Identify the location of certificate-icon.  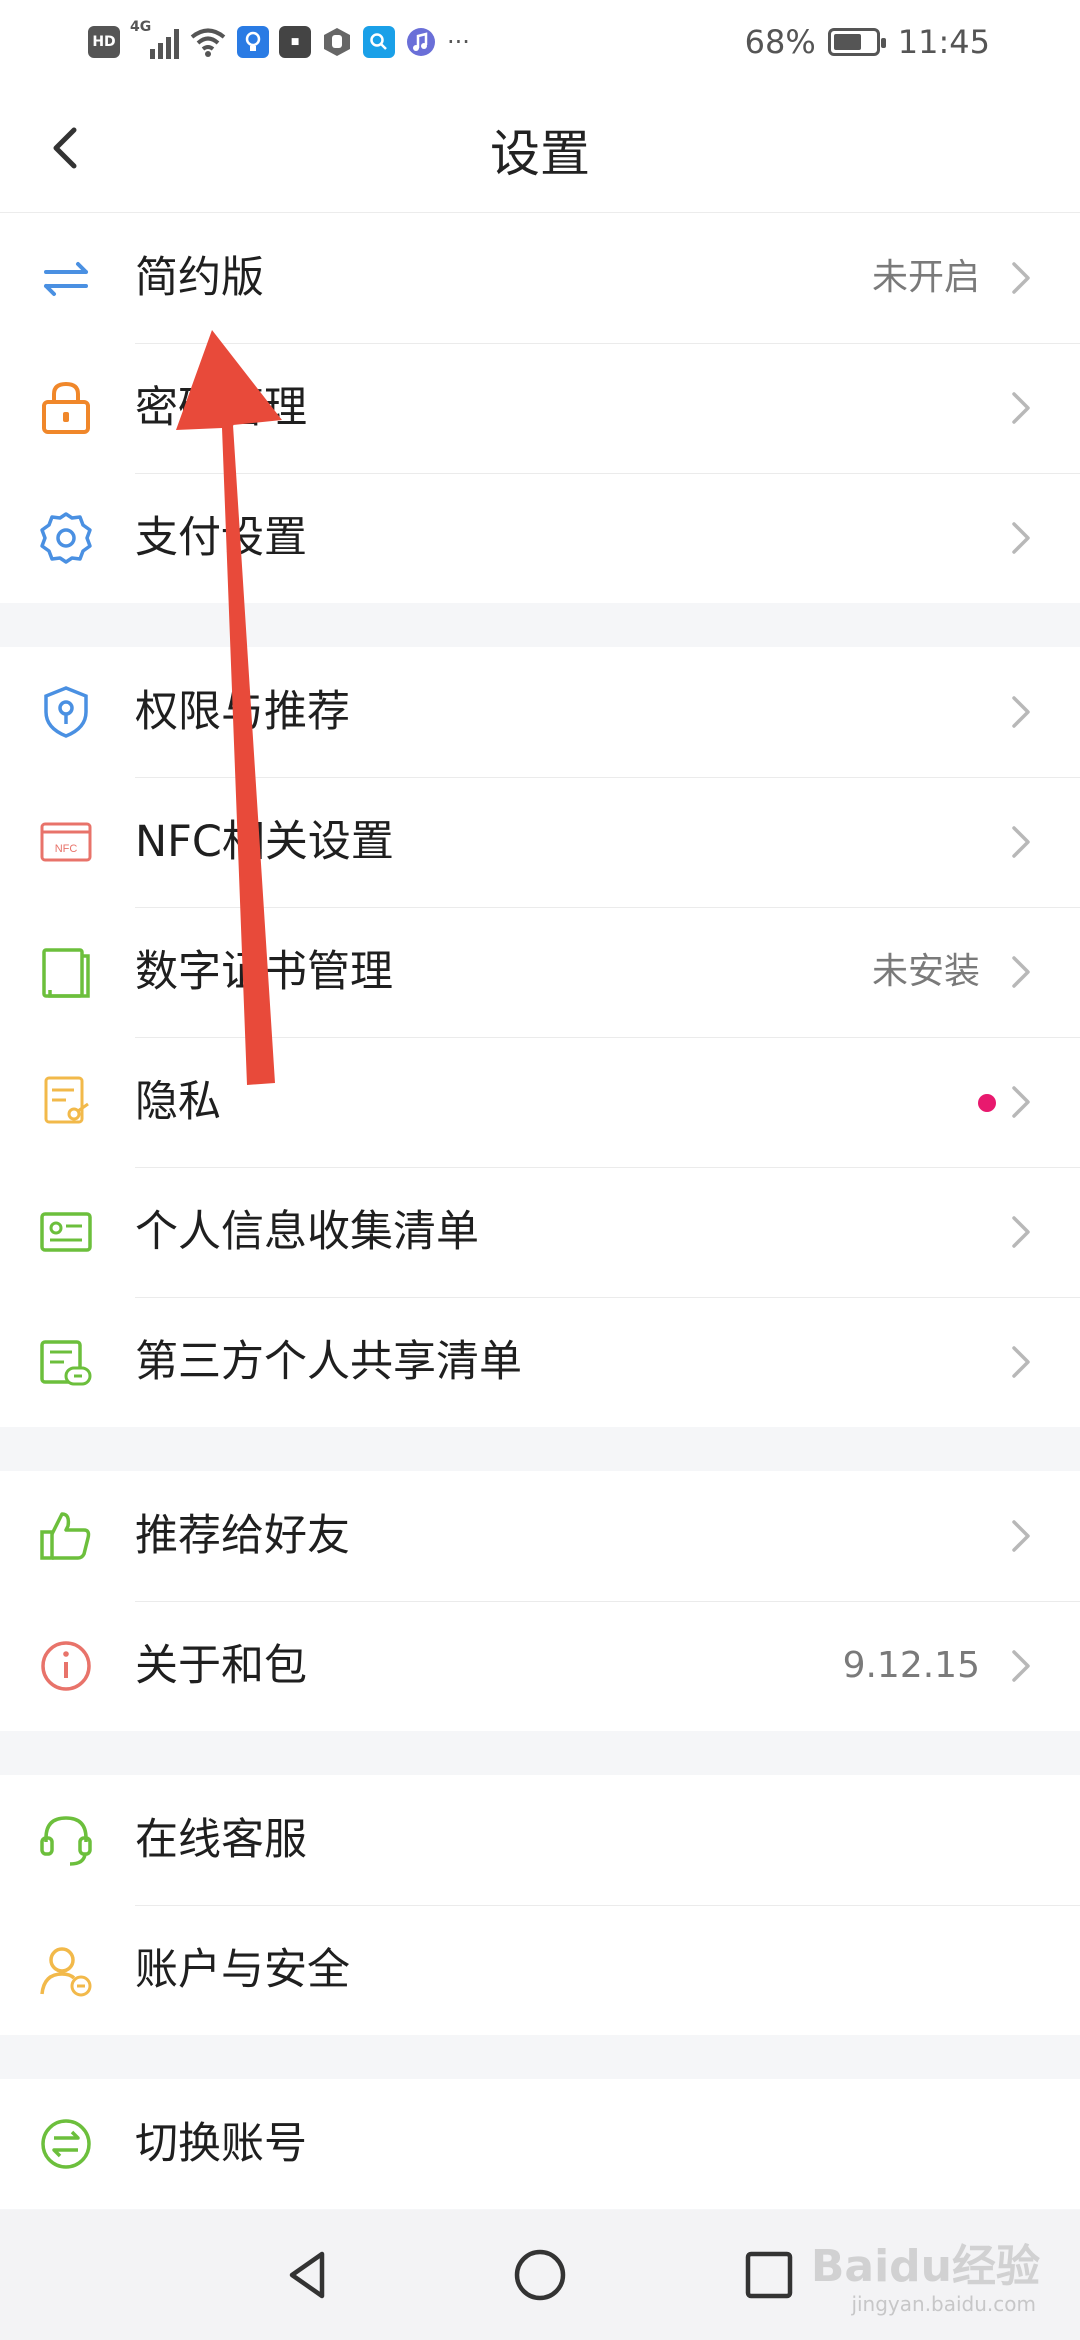
(66, 973).